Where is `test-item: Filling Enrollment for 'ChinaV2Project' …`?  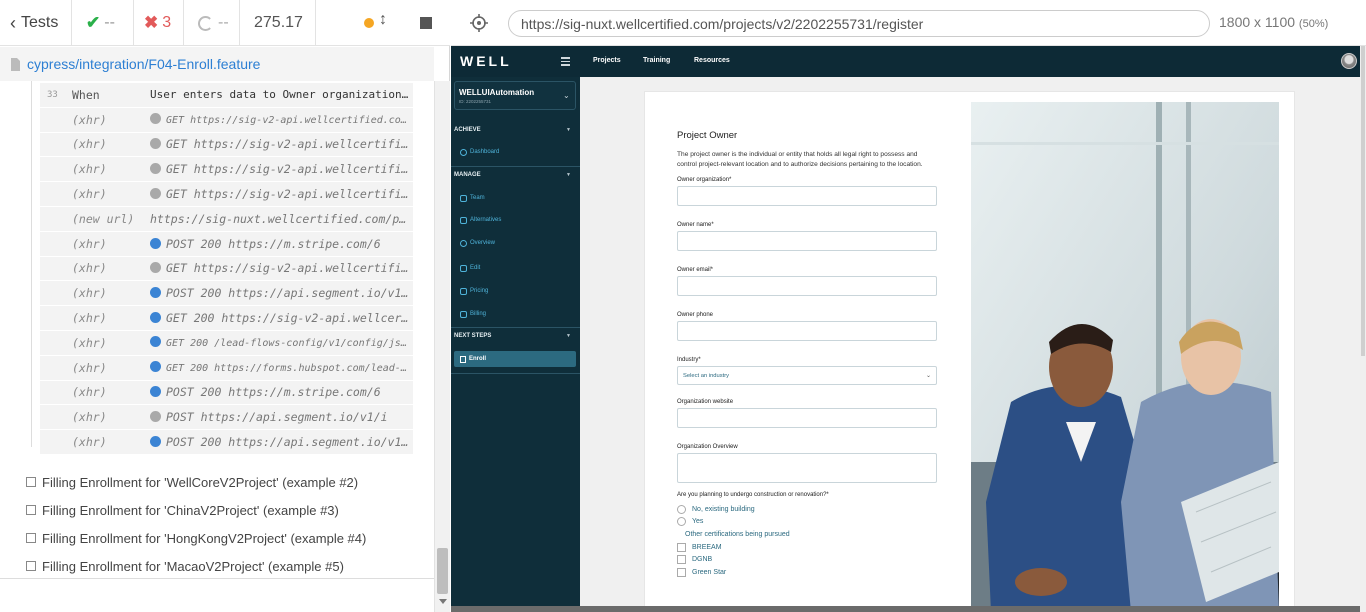
test-item: Filling Enrollment for 'ChinaV2Project' … is located at coordinates (226, 510).